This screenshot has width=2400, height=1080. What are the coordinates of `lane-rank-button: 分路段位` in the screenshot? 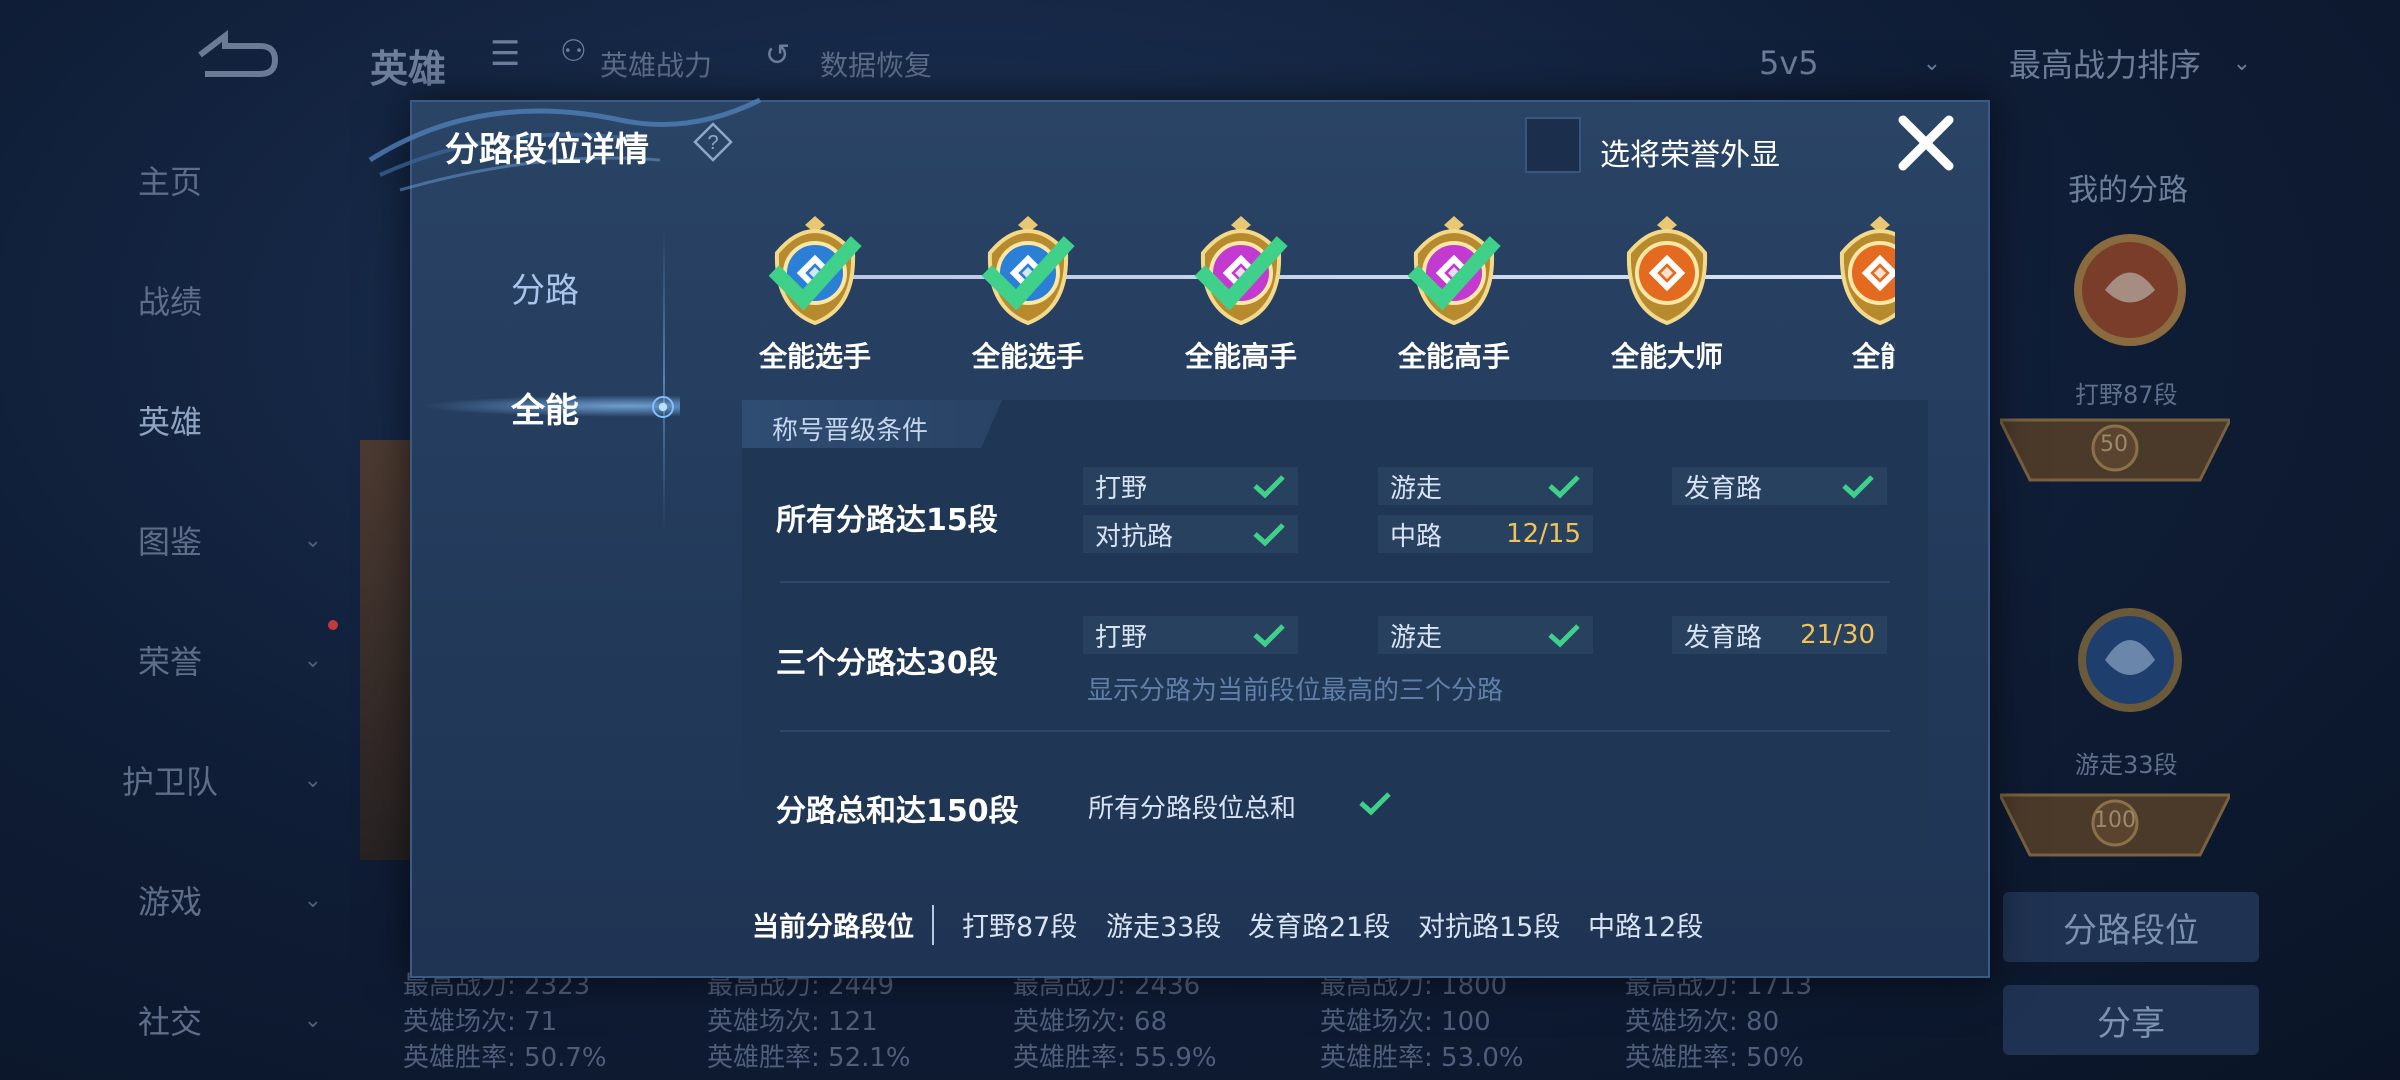 It's located at (2131, 927).